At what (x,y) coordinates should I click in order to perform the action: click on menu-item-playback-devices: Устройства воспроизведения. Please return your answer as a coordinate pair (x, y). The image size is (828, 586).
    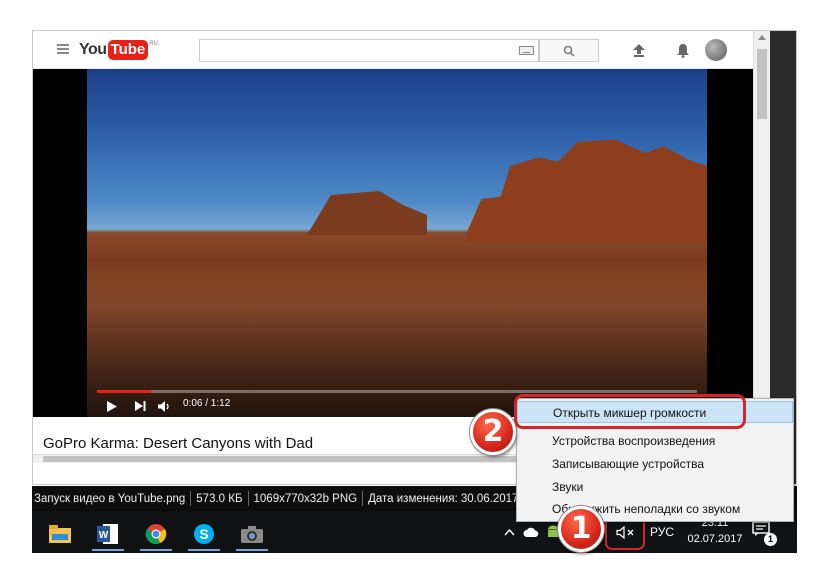
    Looking at the image, I should click on (655, 441).